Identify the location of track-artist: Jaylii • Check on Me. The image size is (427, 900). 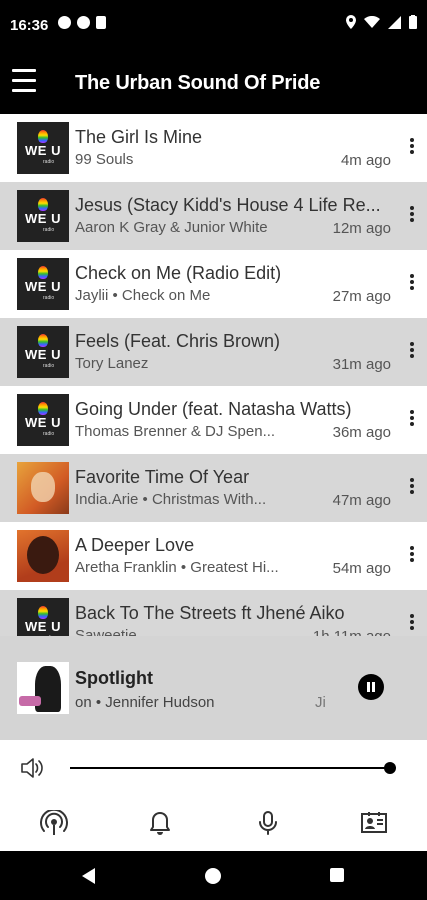
(143, 295).